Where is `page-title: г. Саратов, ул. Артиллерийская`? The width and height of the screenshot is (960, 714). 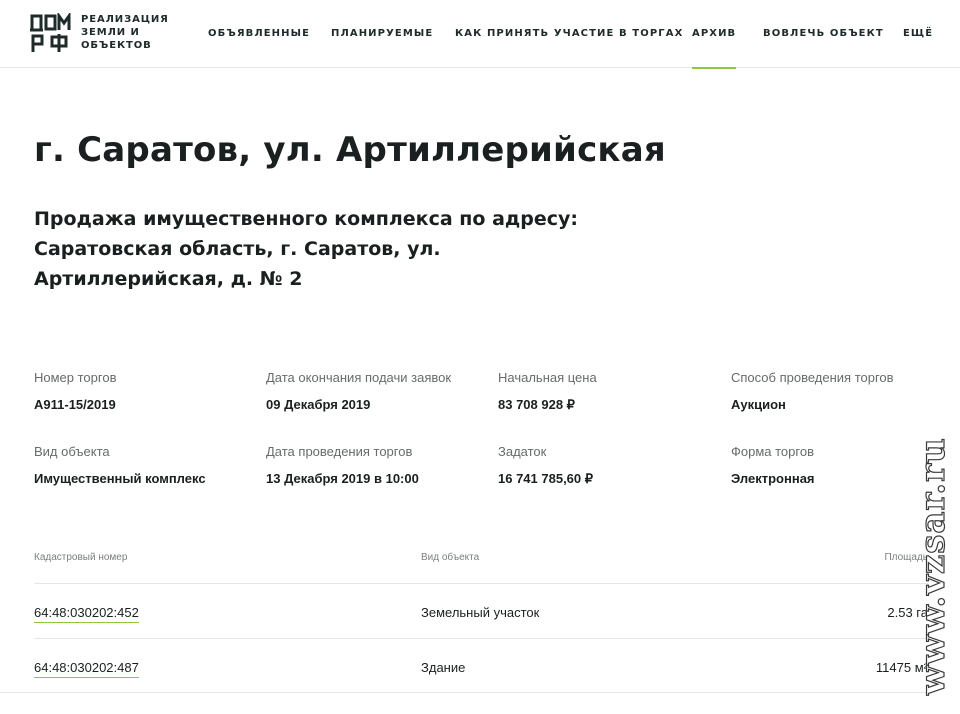
page-title: г. Саратов, ул. Артиллерийская is located at coordinates (350, 150).